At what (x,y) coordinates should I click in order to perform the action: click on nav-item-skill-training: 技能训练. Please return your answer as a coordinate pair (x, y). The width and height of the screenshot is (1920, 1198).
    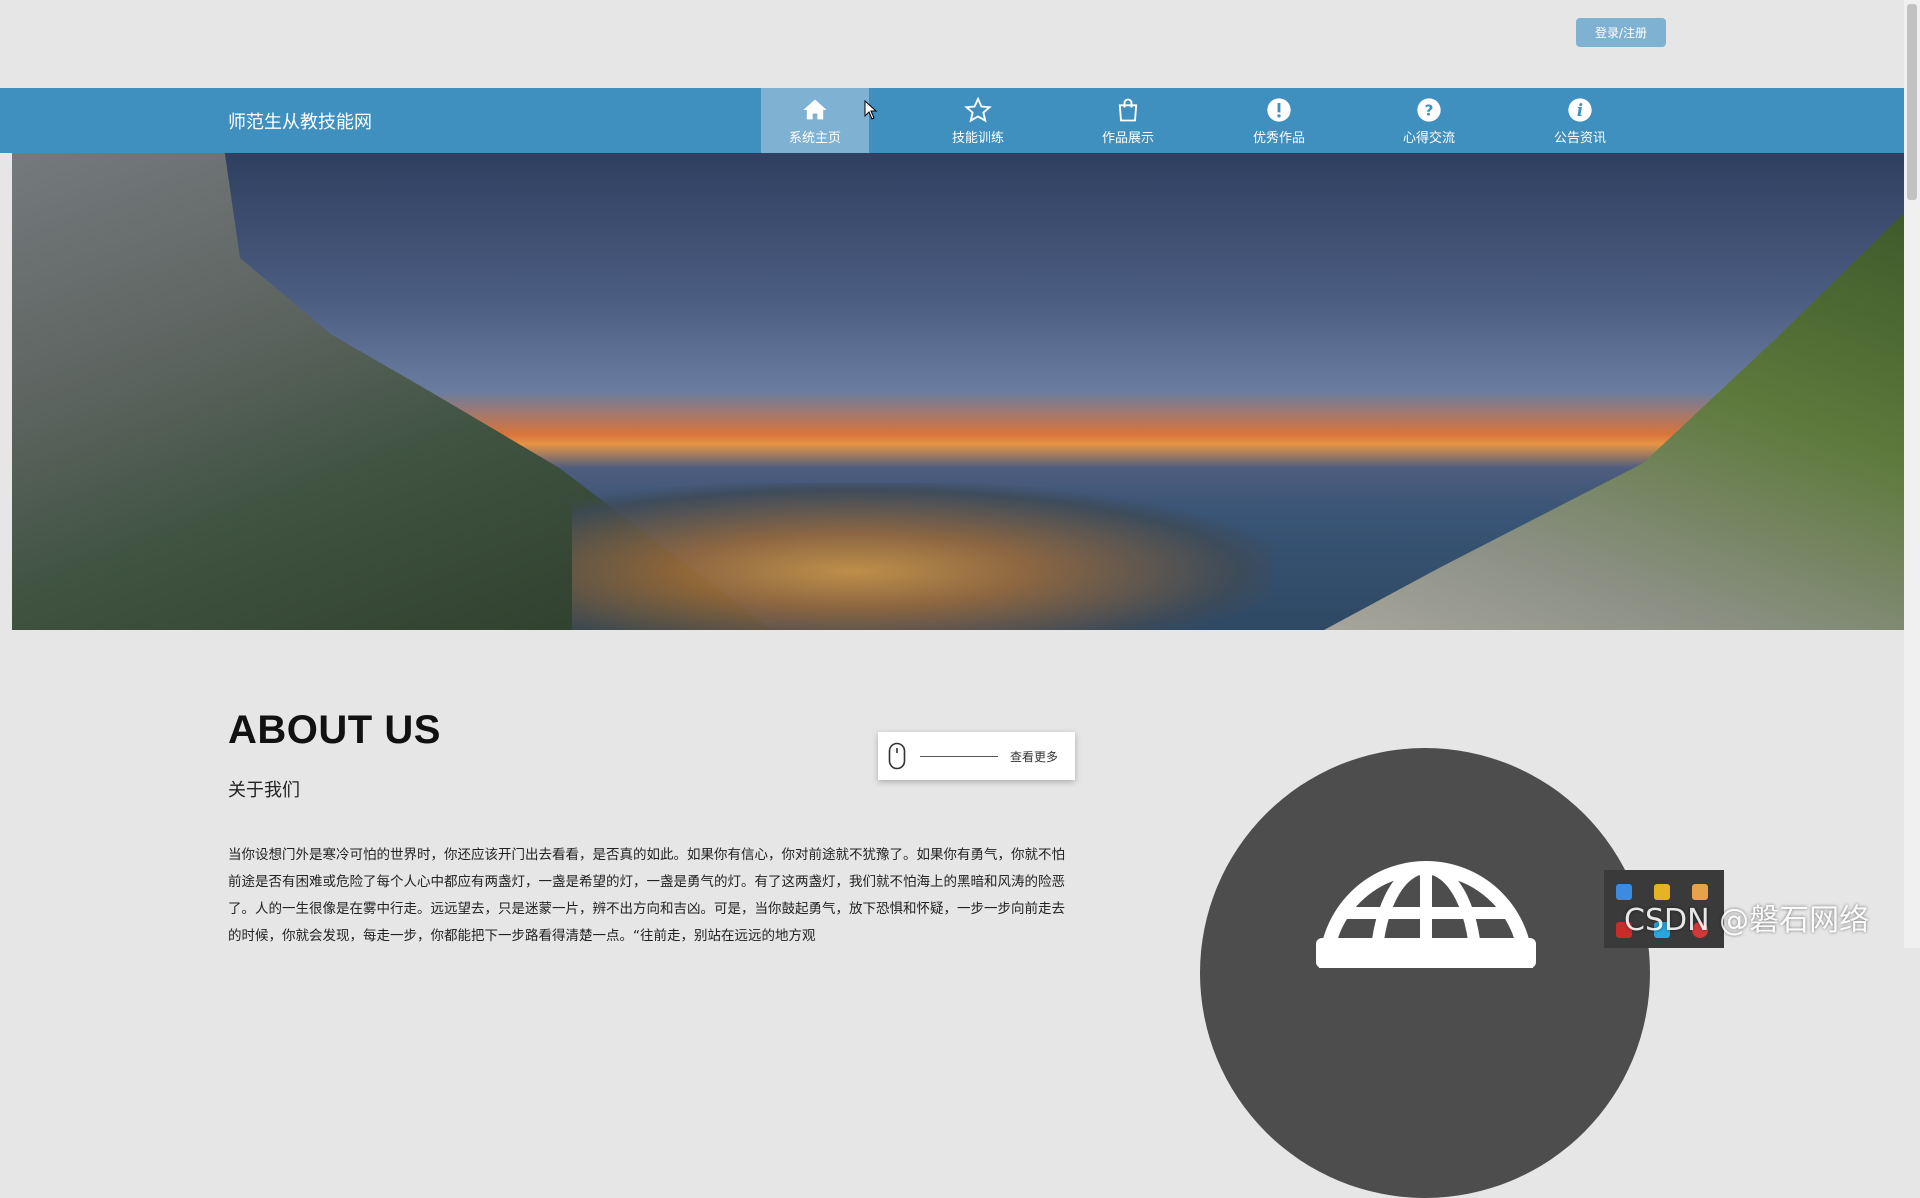
    Looking at the image, I should click on (978, 120).